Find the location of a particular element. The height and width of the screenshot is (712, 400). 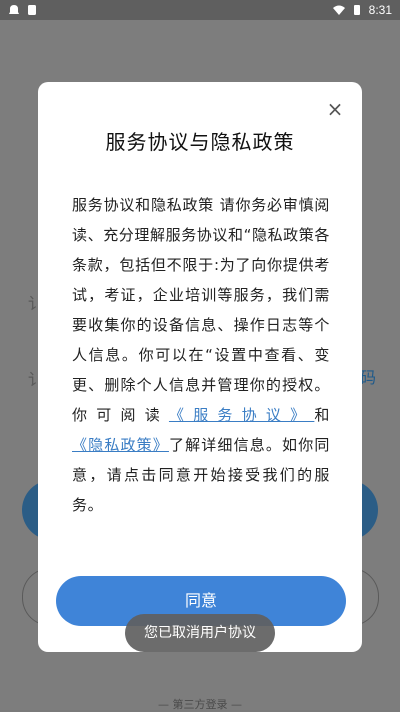

battery-icon is located at coordinates (356, 10).